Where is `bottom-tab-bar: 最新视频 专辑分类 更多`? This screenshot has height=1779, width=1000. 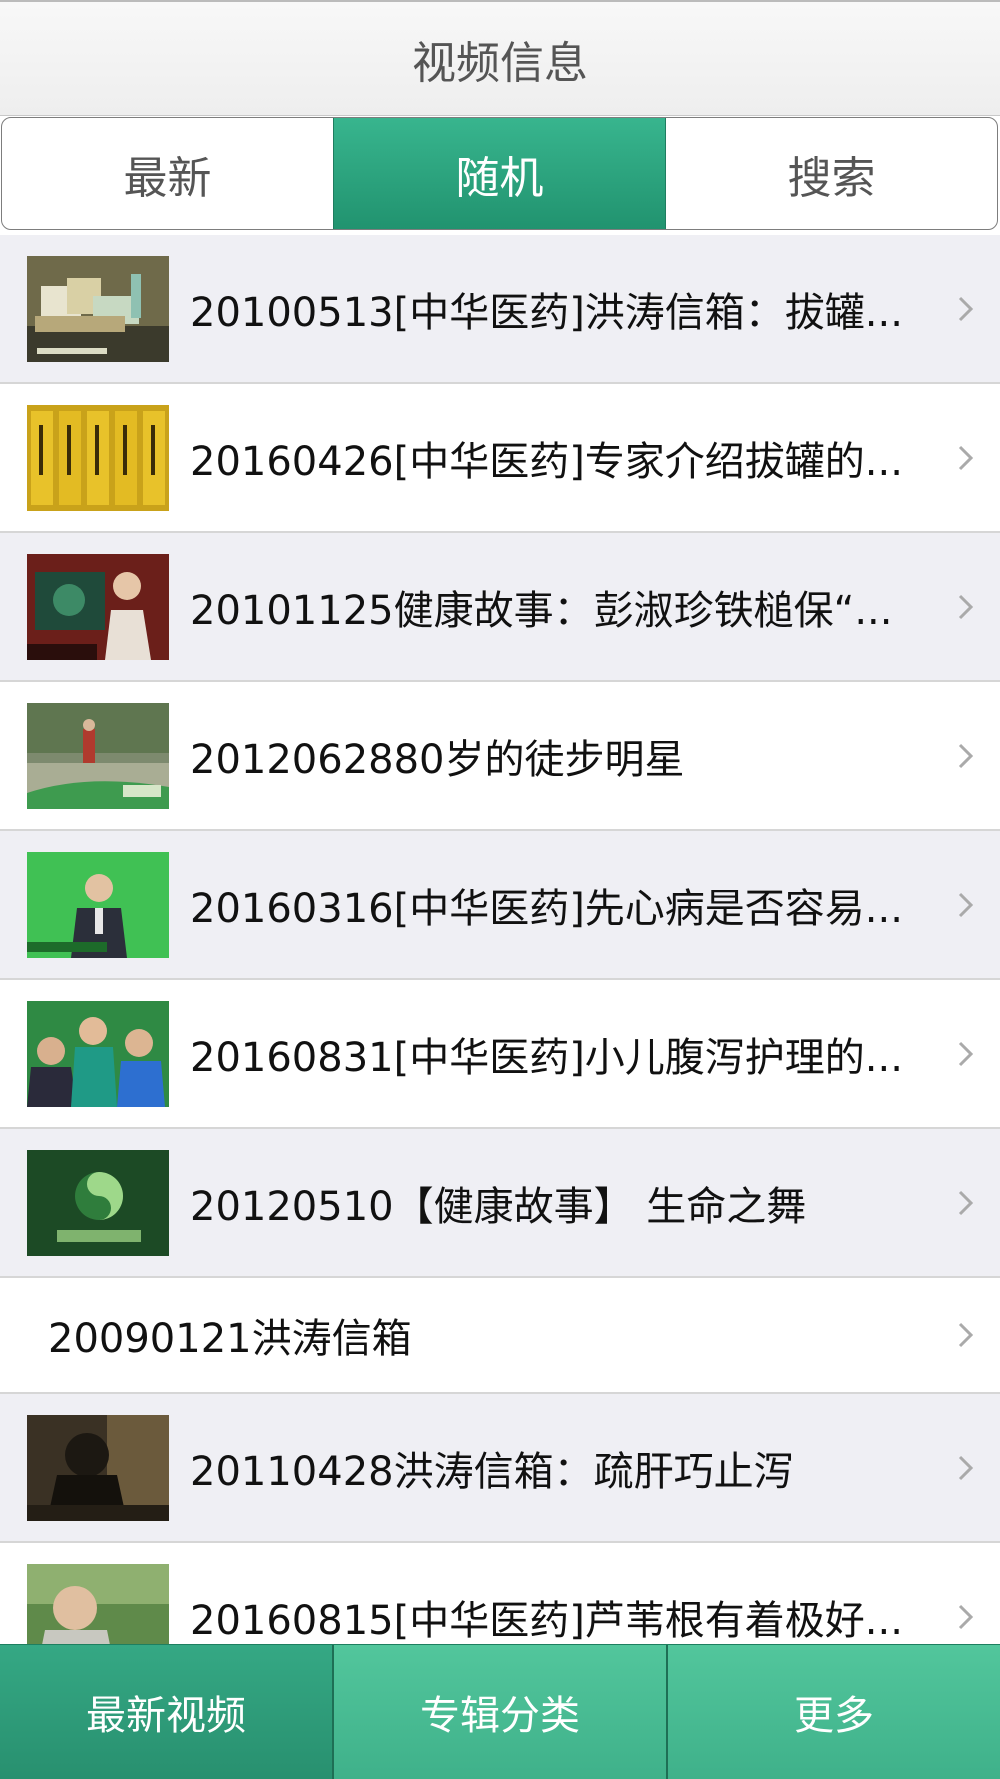 bottom-tab-bar: 最新视频 专辑分类 更多 is located at coordinates (500, 1711).